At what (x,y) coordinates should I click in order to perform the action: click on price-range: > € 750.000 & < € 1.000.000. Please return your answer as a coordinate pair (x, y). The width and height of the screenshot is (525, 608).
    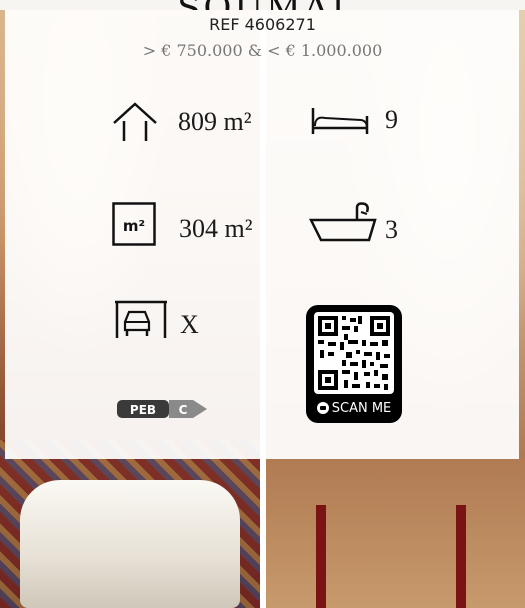
    Looking at the image, I should click on (262, 50).